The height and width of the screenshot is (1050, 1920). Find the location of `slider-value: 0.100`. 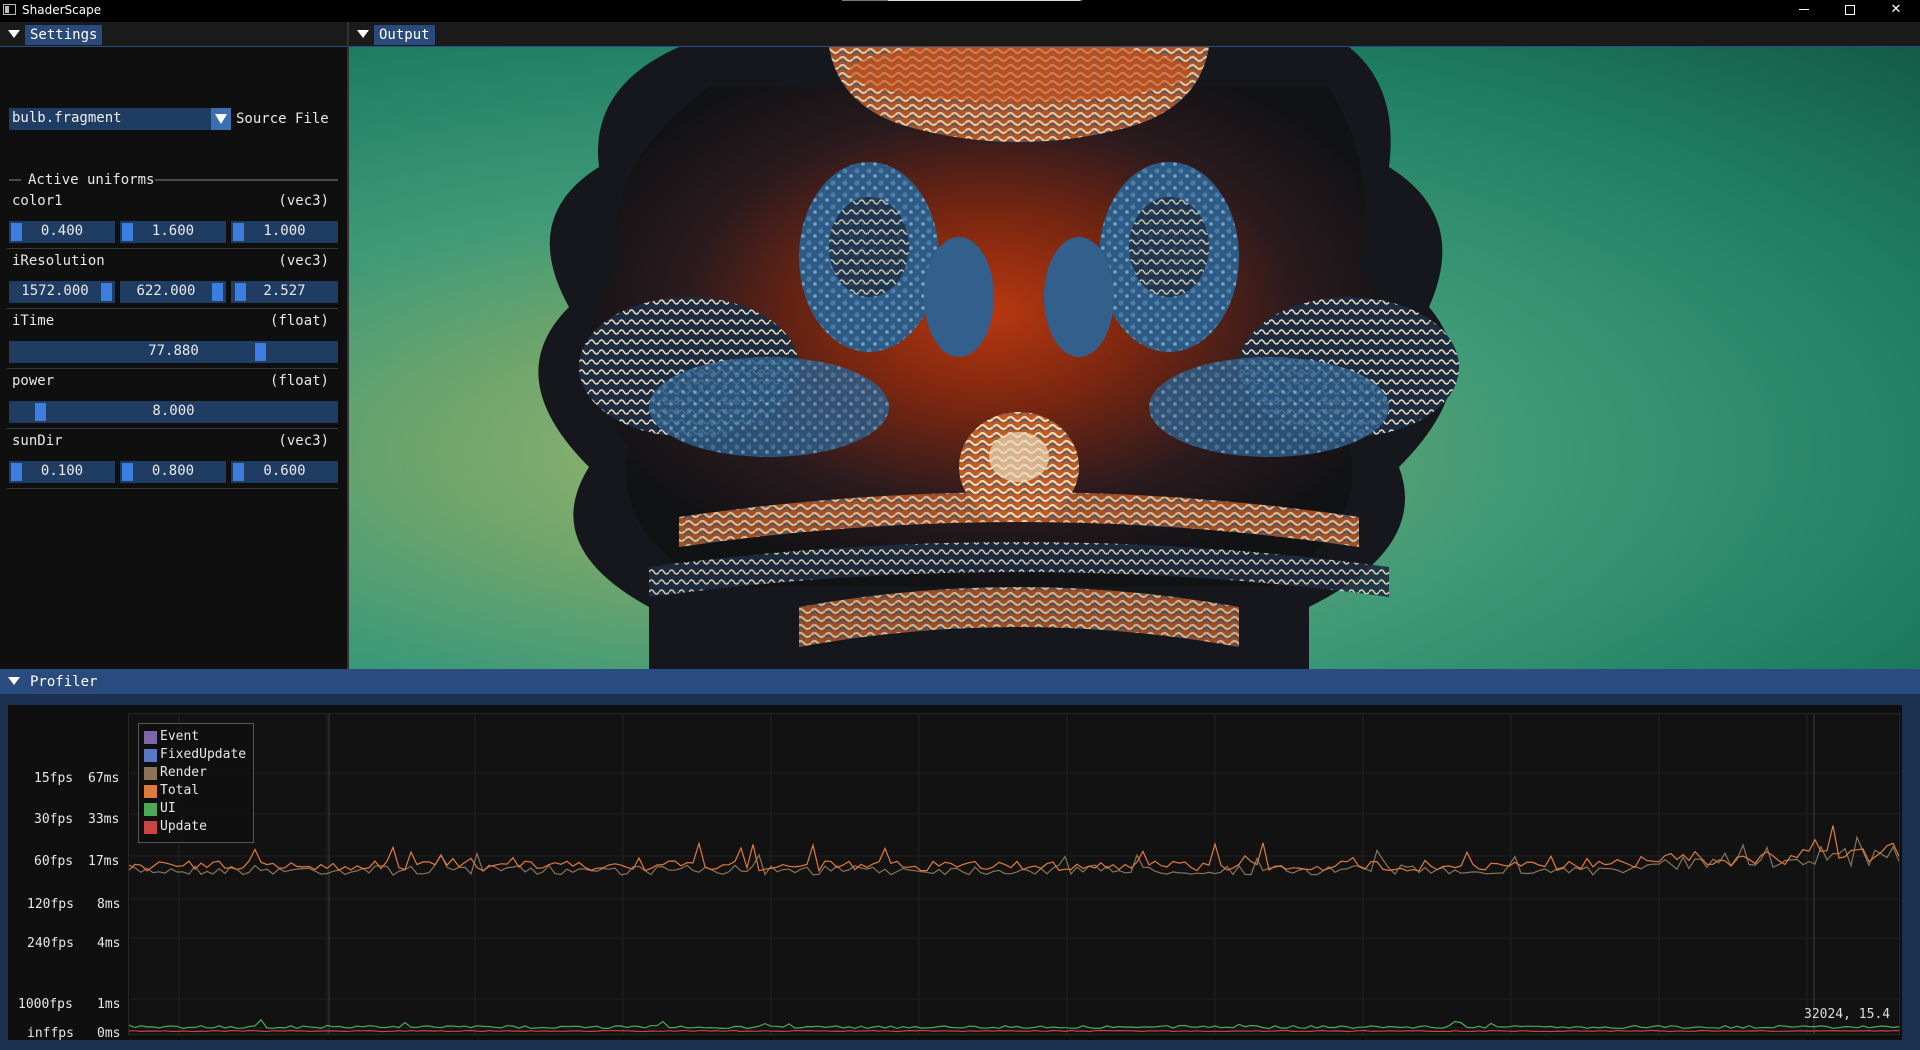

slider-value: 0.100 is located at coordinates (62, 471).